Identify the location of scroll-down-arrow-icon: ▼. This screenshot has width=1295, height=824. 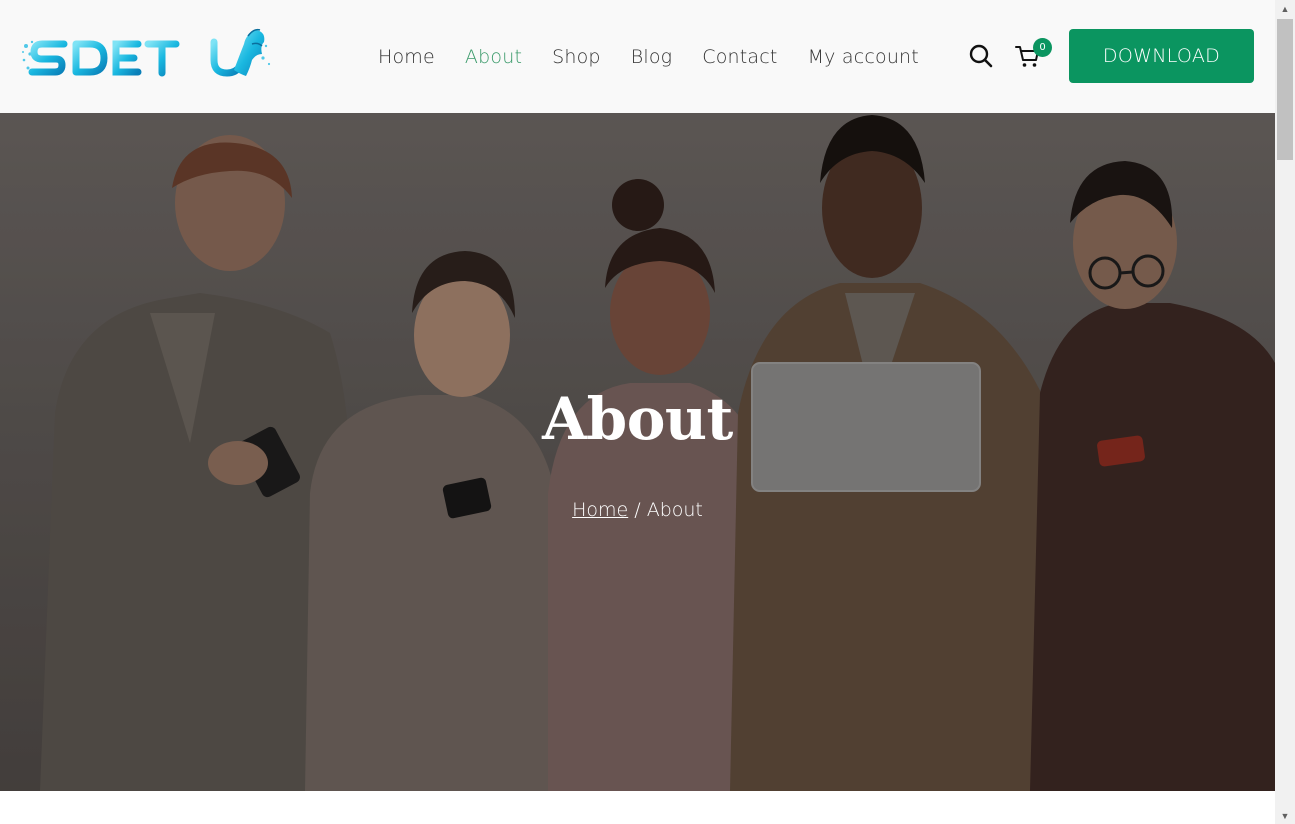
(1285, 815).